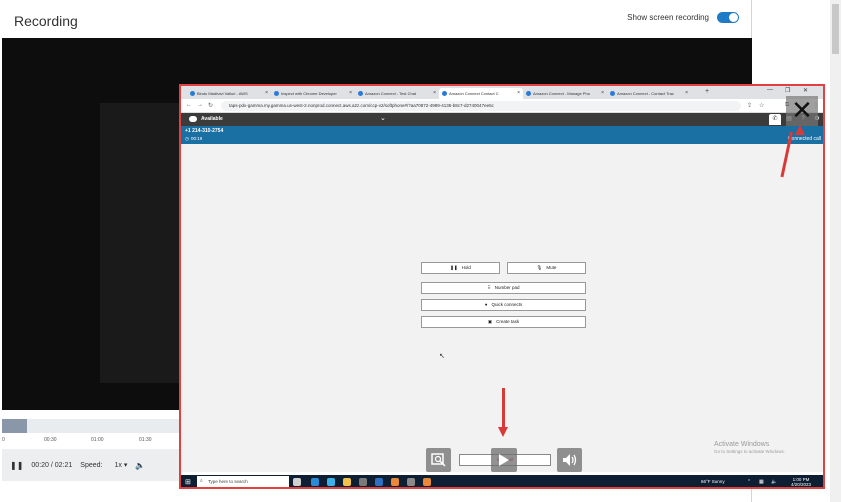  What do you see at coordinates (204, 131) in the screenshot?
I see `caller-number: +1 214-310-2754` at bounding box center [204, 131].